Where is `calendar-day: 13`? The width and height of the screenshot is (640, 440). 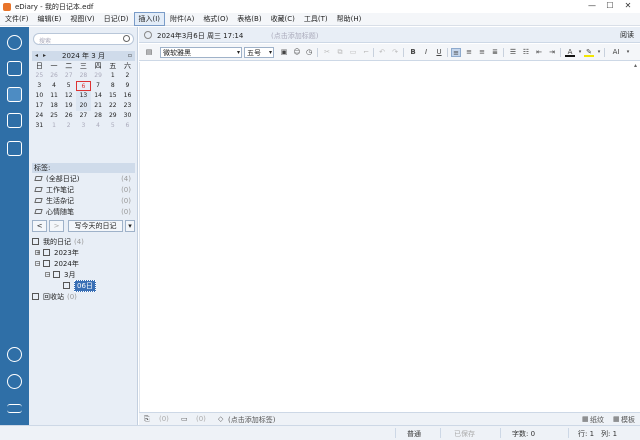 calendar-day: 13 is located at coordinates (83, 96).